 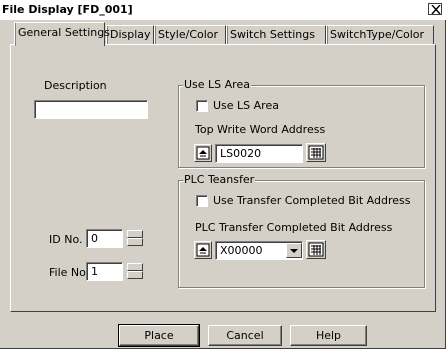 I want to click on cancel-button: Cancel, so click(x=245, y=335).